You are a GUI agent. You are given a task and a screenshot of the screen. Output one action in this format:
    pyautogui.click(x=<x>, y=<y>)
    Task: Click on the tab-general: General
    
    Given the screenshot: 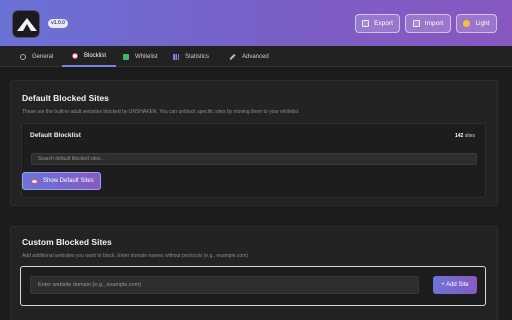 What is the action you would take?
    pyautogui.click(x=36, y=56)
    